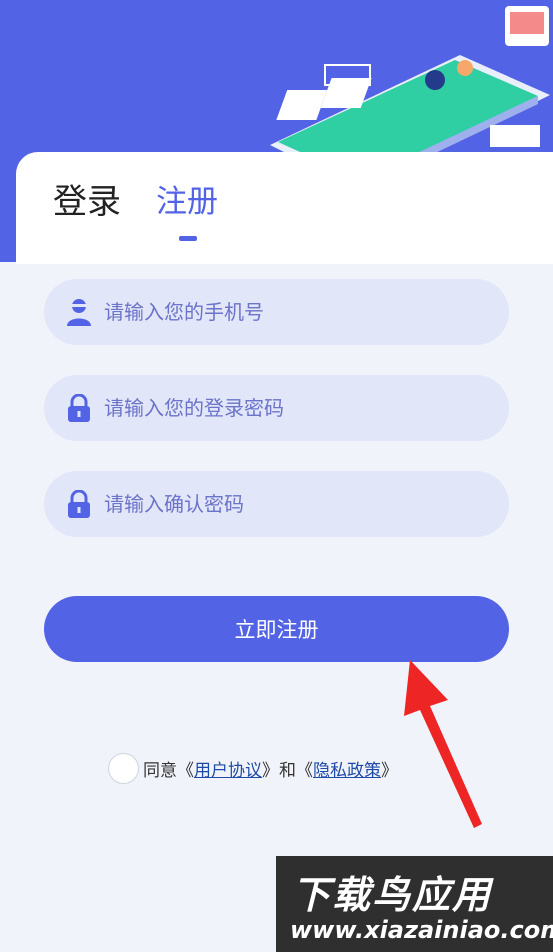  Describe the element at coordinates (187, 202) in the screenshot. I see `tab-register: 注册` at that location.